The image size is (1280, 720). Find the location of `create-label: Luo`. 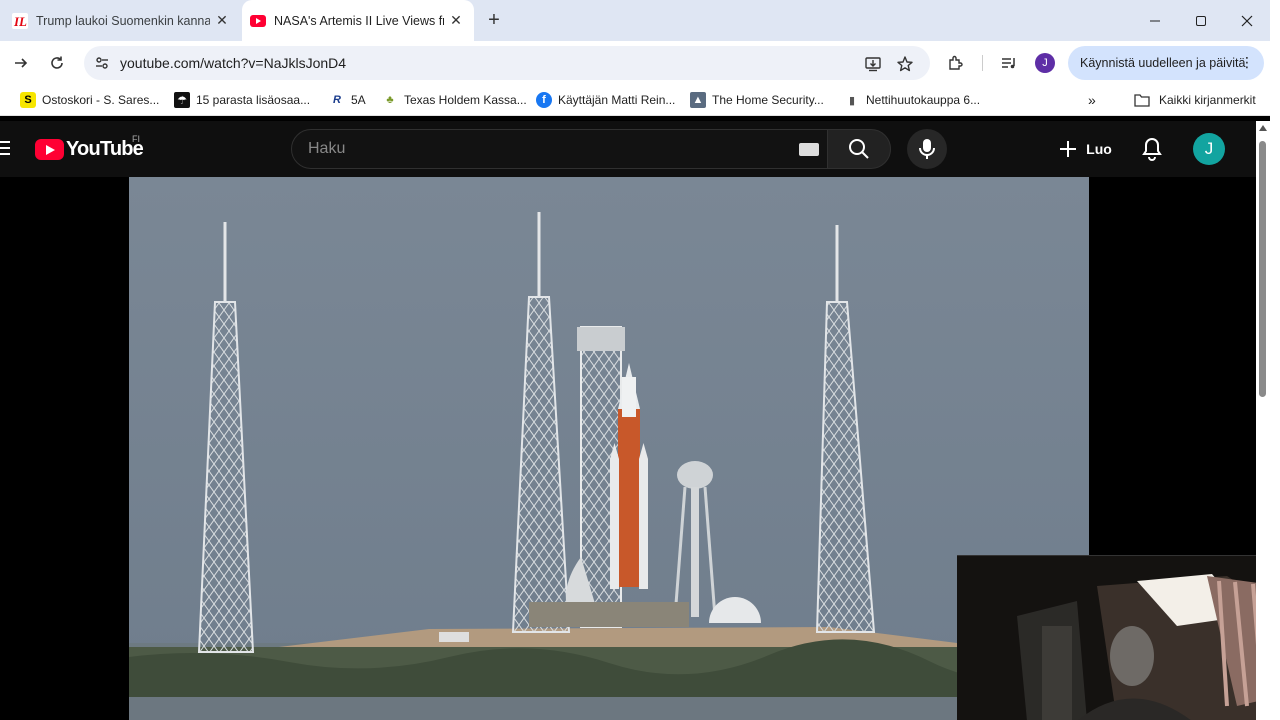

create-label: Luo is located at coordinates (1099, 149).